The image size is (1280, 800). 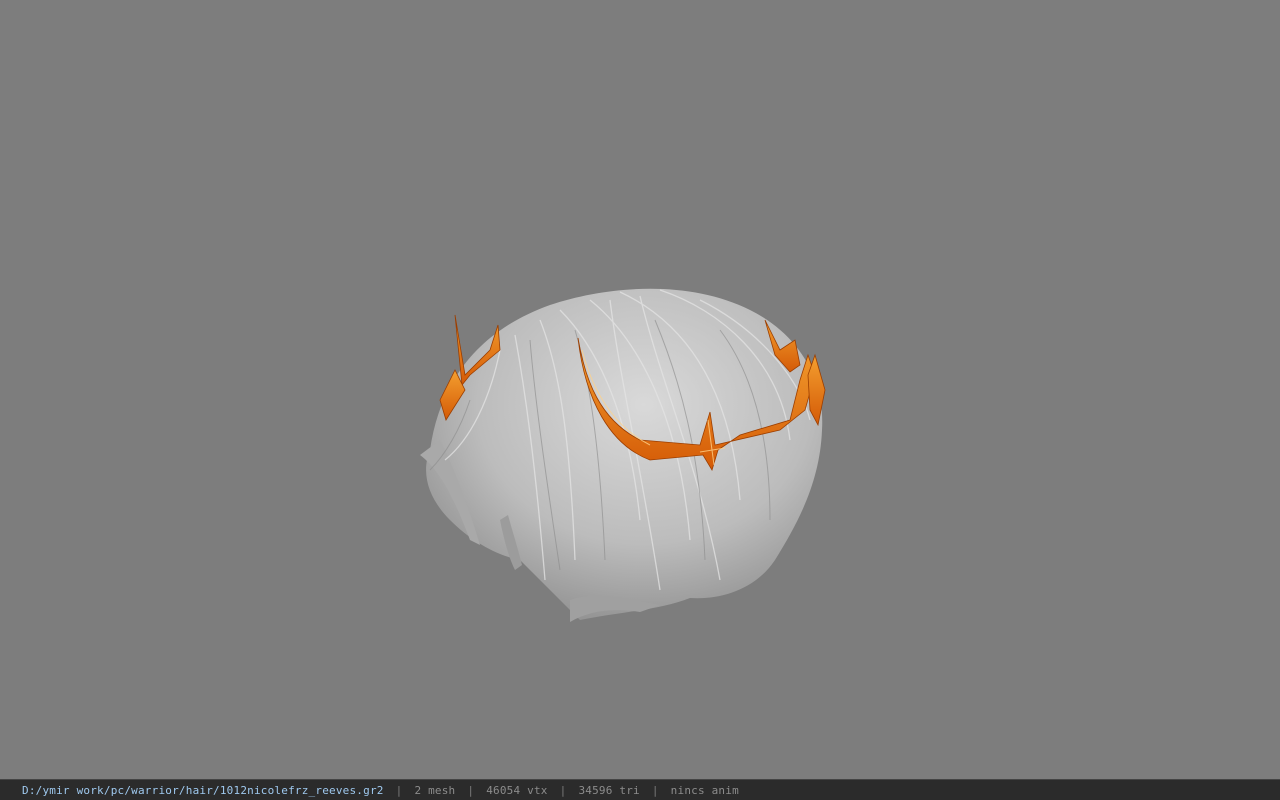 I want to click on animation-status-label: nincs anim, so click(x=704, y=790).